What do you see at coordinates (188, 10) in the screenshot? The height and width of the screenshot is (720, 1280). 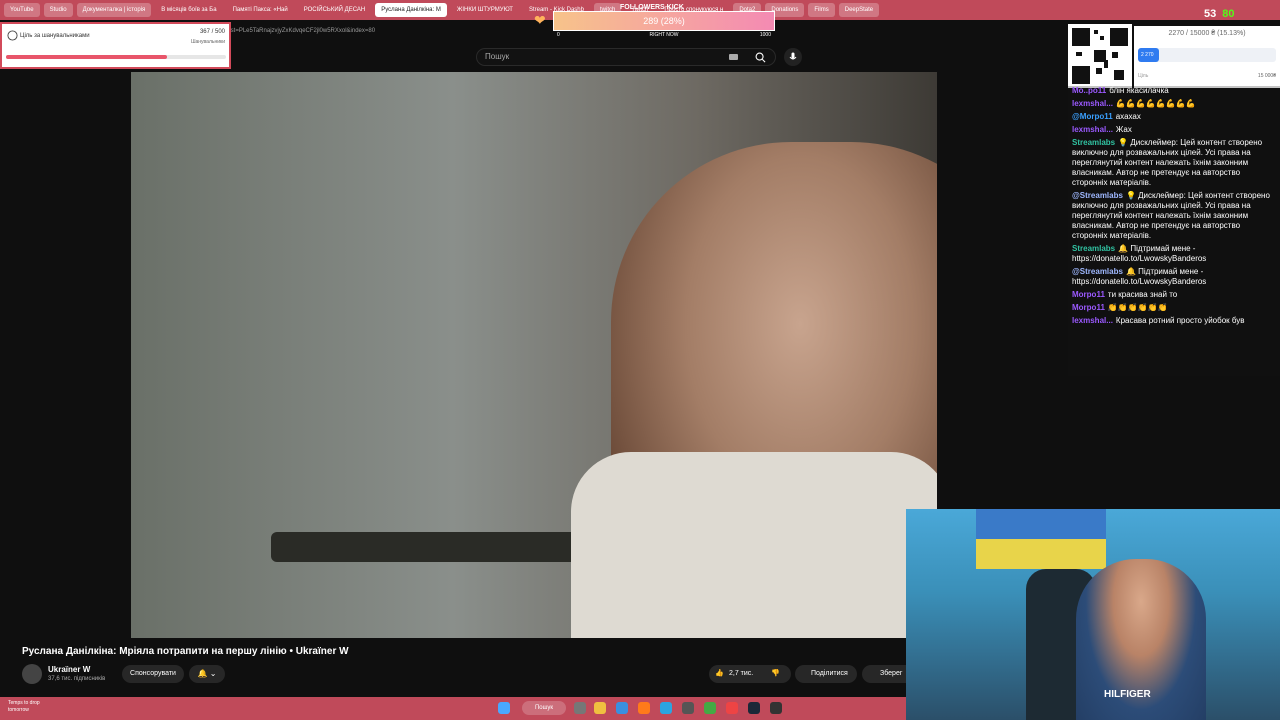 I see `browser-tab: В місяців боїв за Ба` at bounding box center [188, 10].